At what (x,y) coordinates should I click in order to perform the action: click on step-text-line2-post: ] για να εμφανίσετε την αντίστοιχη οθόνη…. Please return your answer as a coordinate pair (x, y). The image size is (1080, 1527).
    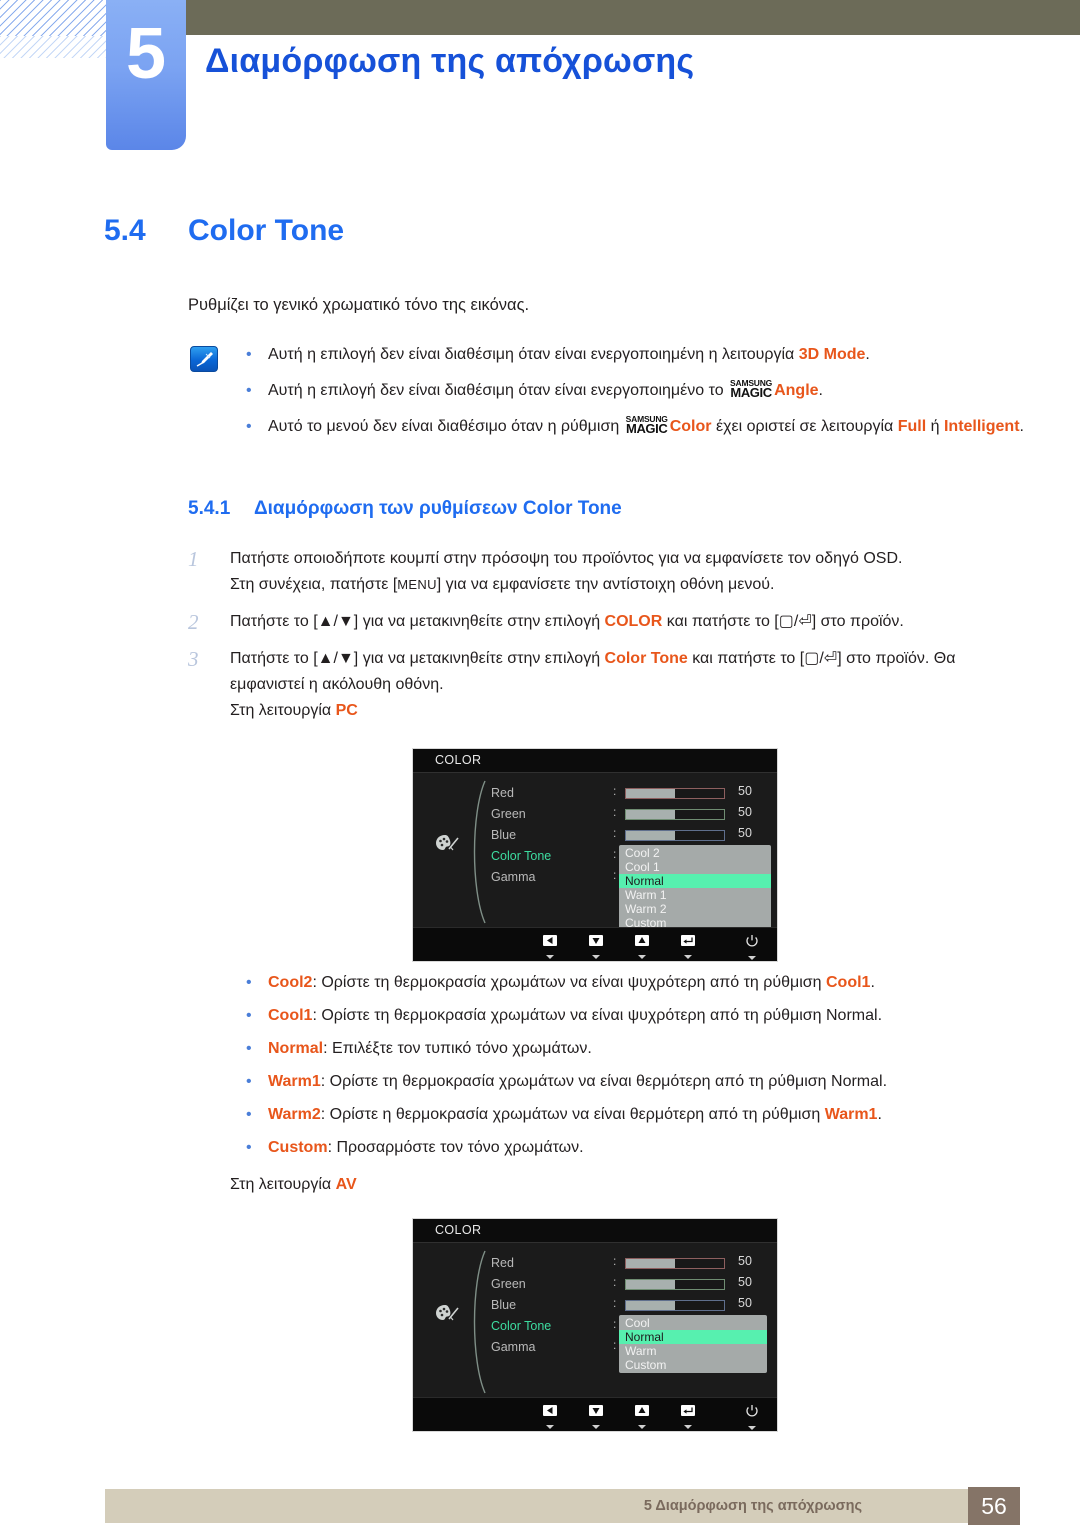
    Looking at the image, I should click on (605, 584).